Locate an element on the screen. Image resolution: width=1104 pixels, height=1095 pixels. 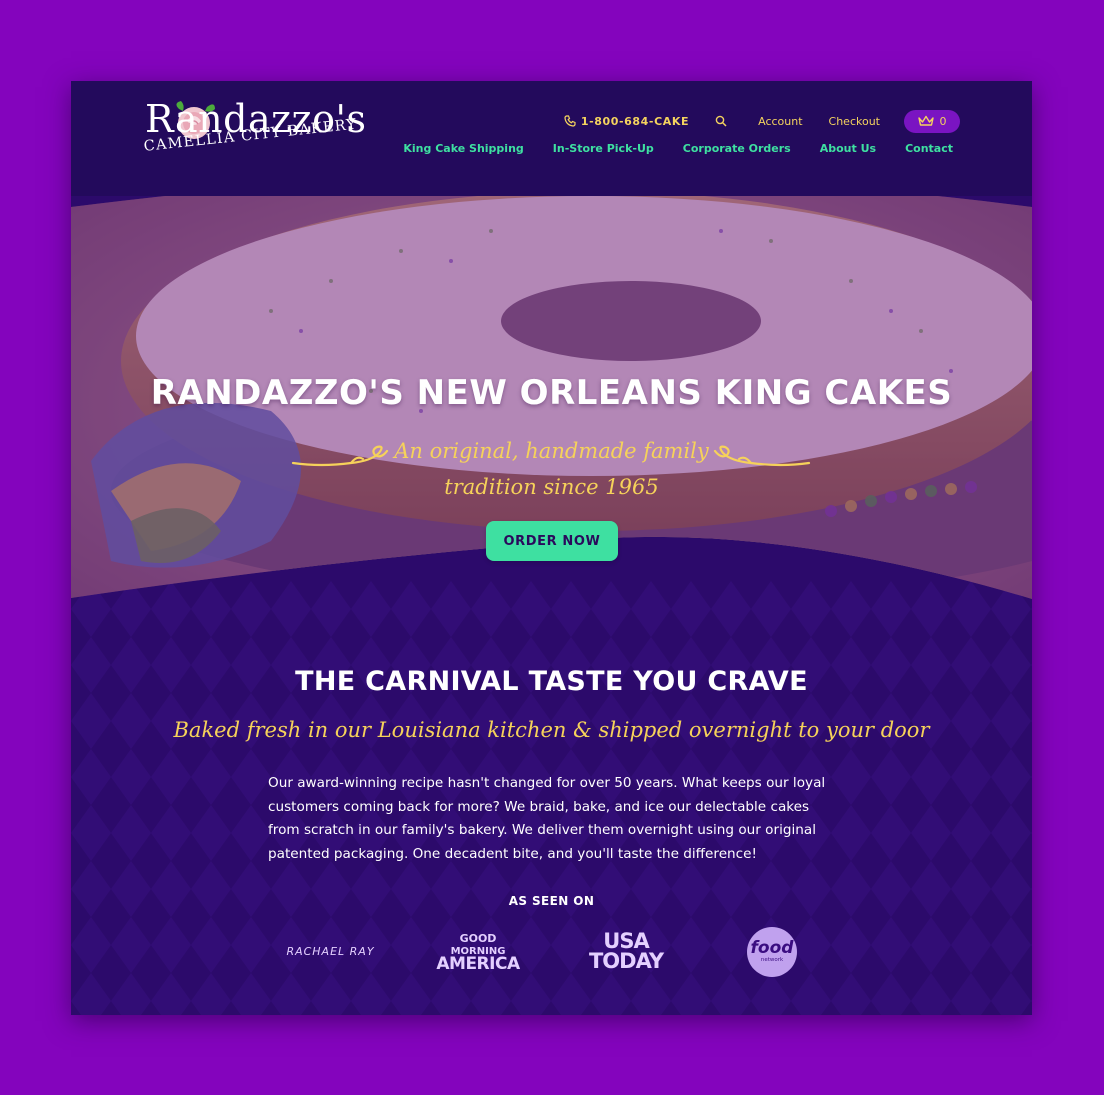
nav-king-cake-shipping: King Cake Shipping is located at coordinates (463, 148).